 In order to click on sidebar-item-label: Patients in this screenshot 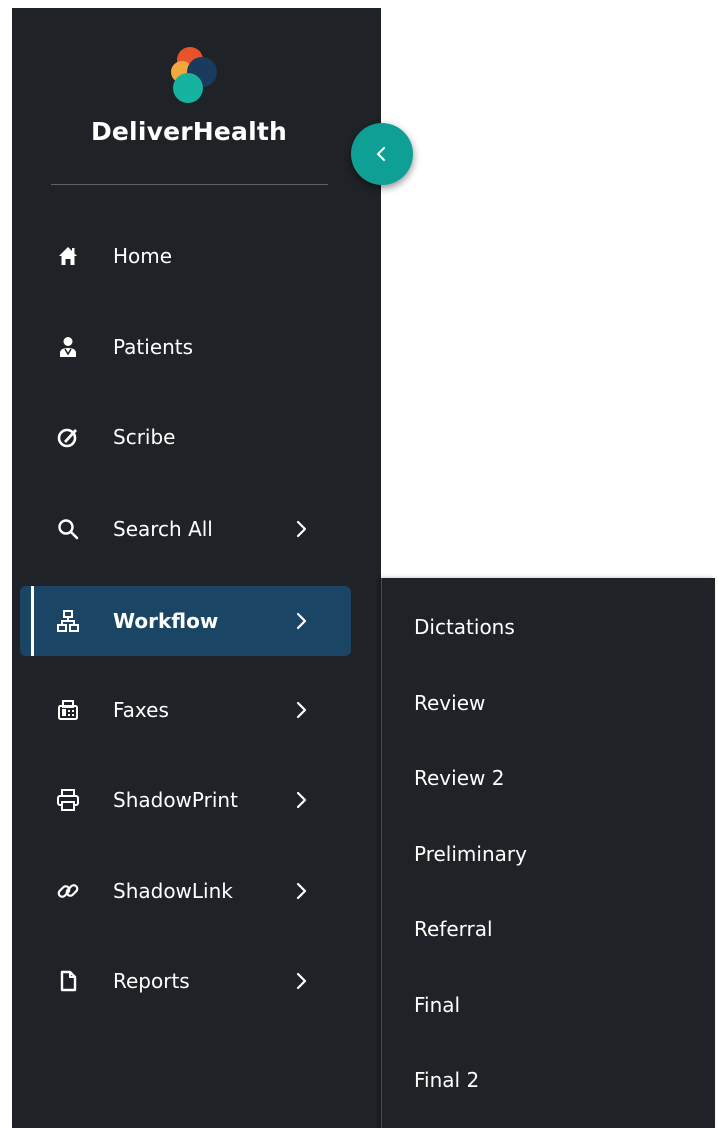, I will do `click(153, 347)`.